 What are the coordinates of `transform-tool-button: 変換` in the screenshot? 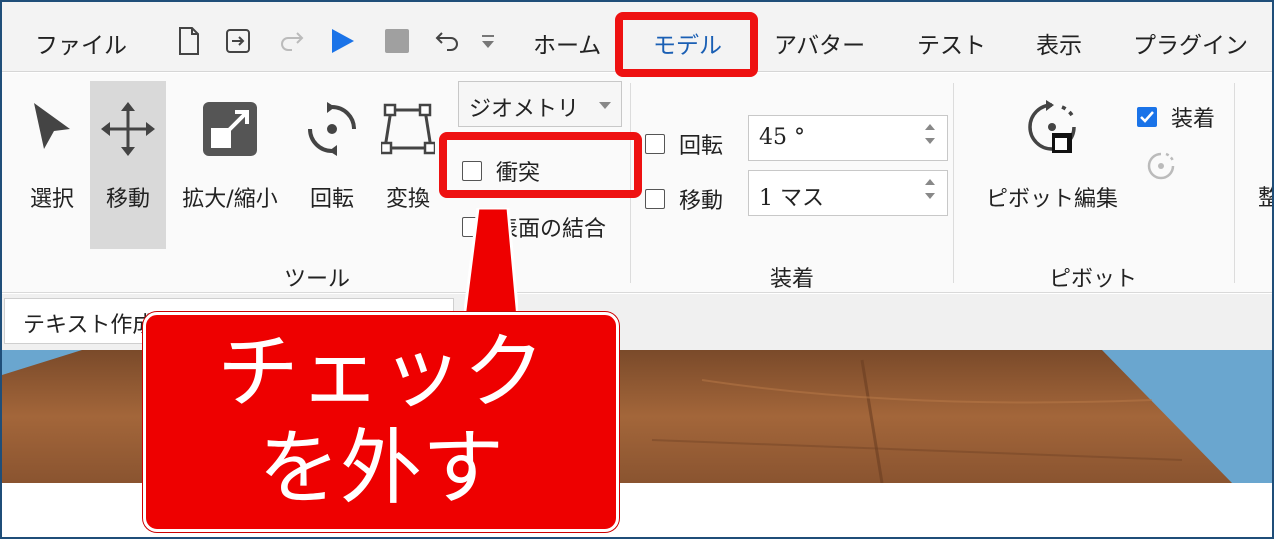 It's located at (408, 165).